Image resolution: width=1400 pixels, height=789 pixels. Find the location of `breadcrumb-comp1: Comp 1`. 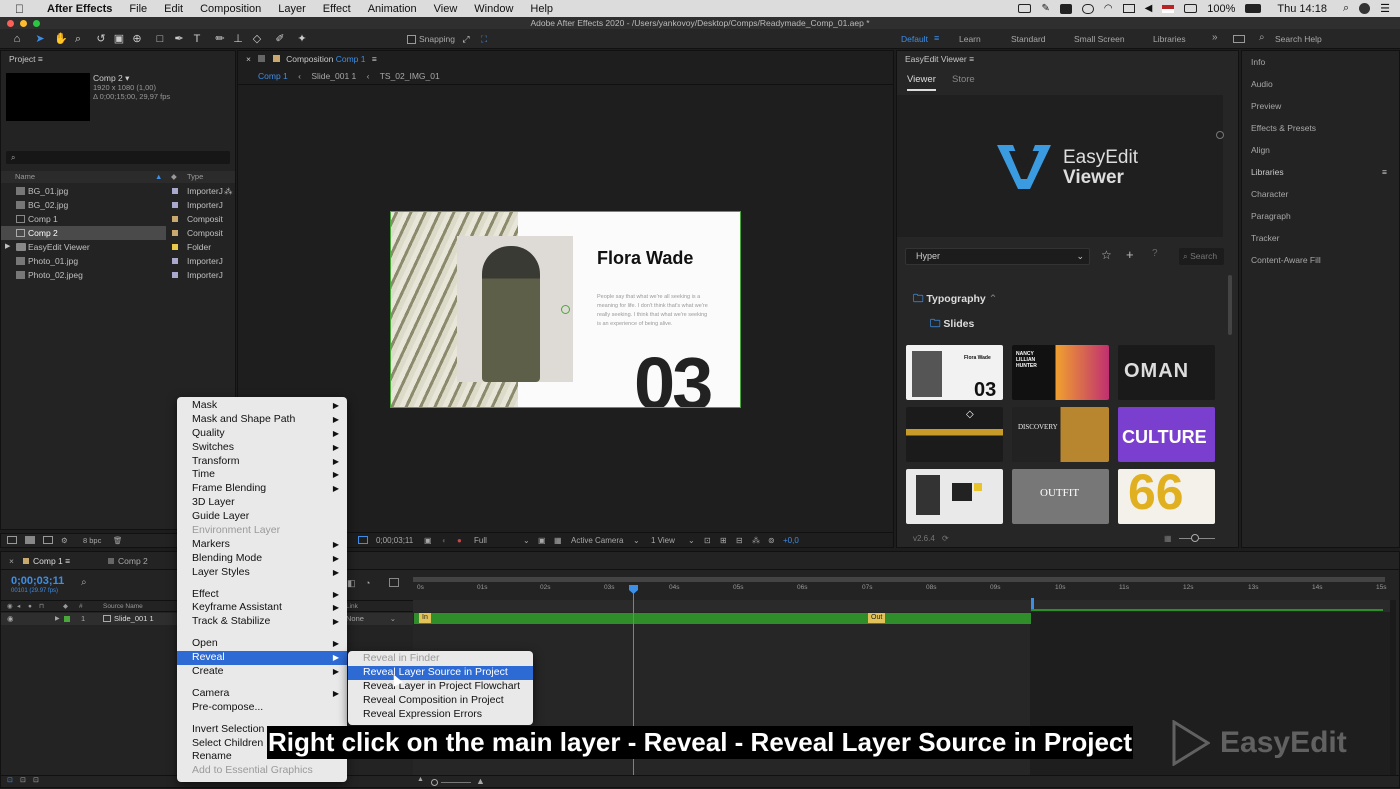

breadcrumb-comp1: Comp 1 is located at coordinates (273, 76).